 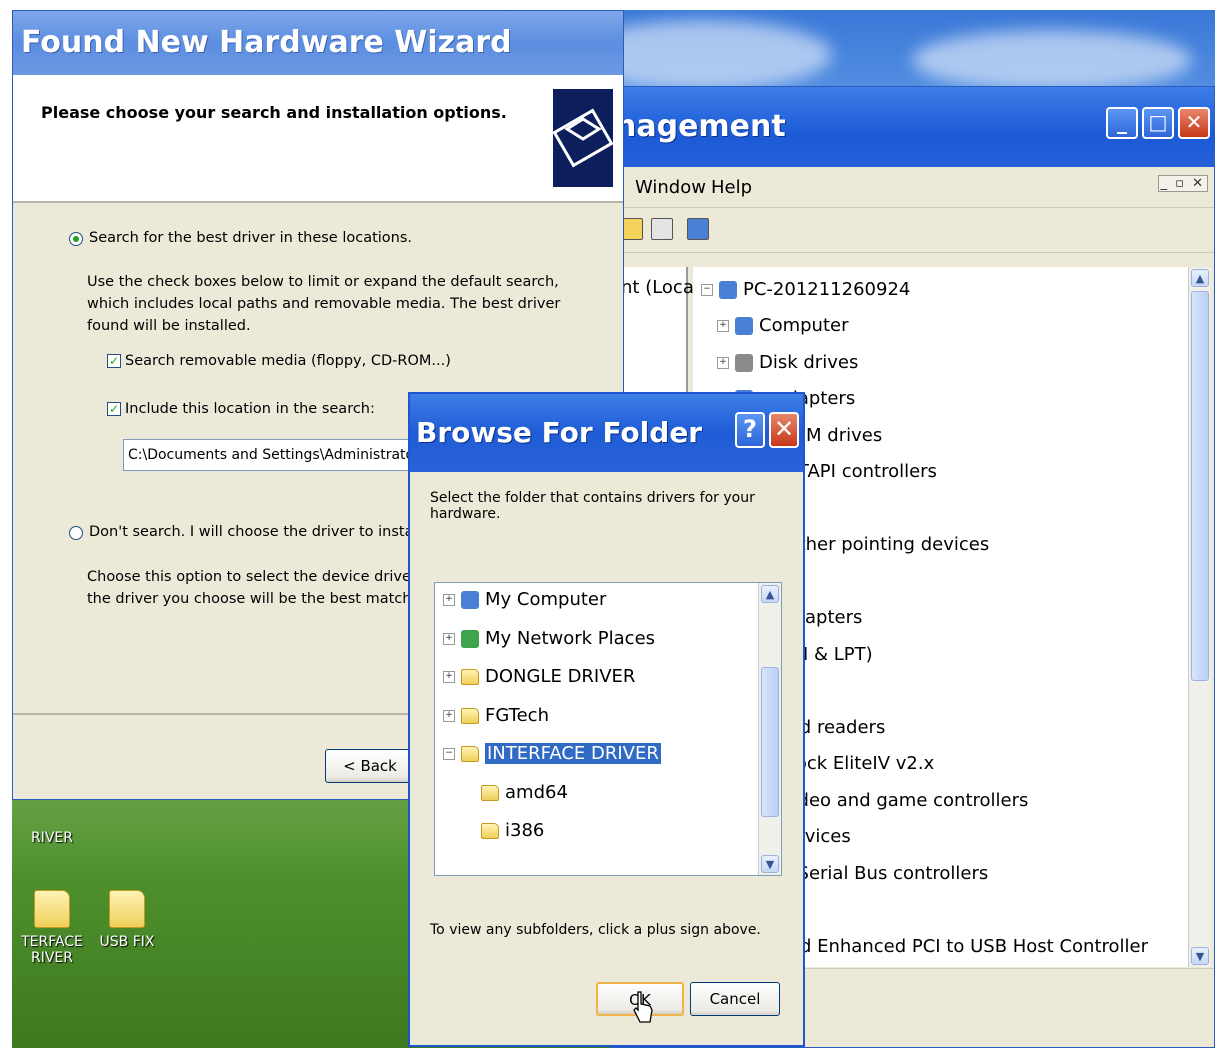 What do you see at coordinates (660, 287) in the screenshot?
I see `console-tree-root: nt (Local` at bounding box center [660, 287].